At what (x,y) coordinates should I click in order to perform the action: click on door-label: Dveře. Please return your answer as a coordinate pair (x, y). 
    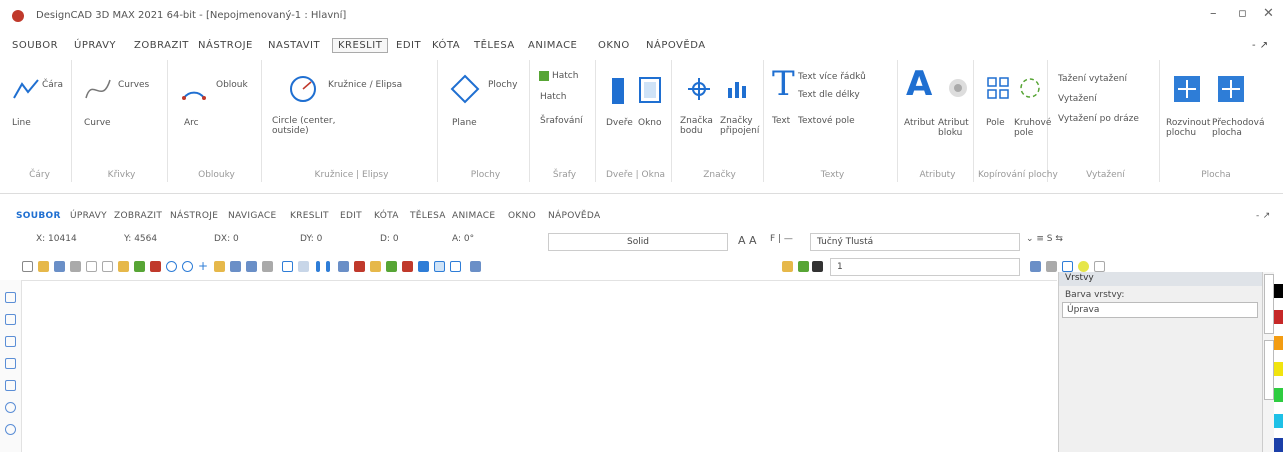
    Looking at the image, I should click on (619, 123).